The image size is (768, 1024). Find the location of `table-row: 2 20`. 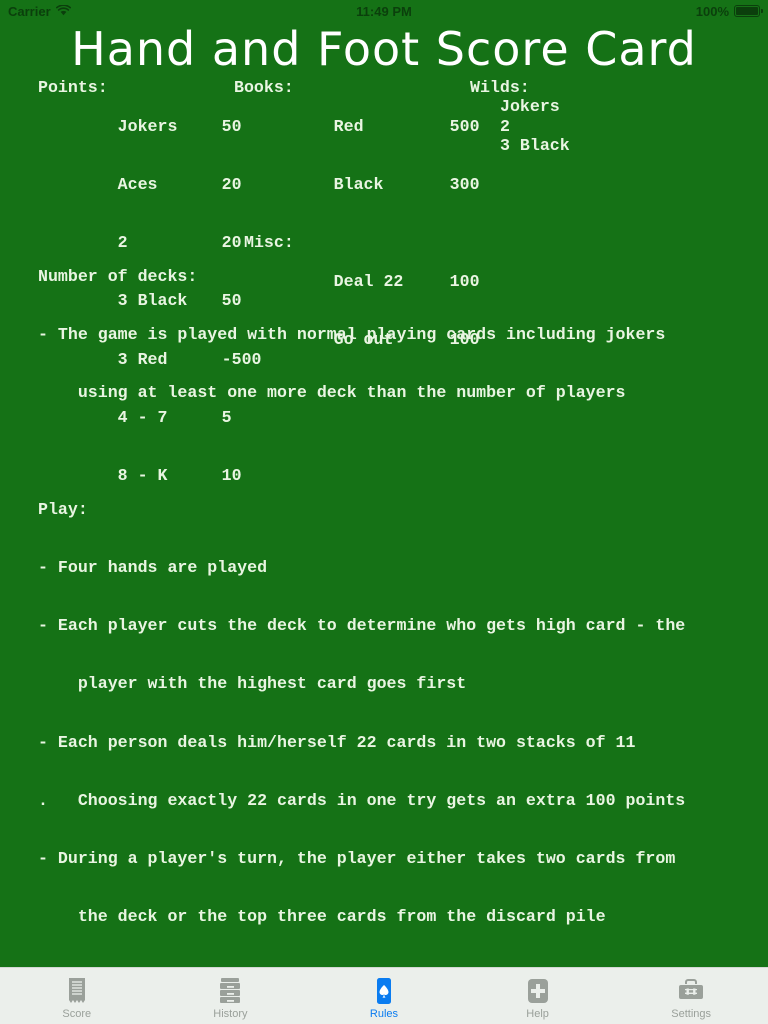

table-row: 2 20 is located at coordinates (150, 243).